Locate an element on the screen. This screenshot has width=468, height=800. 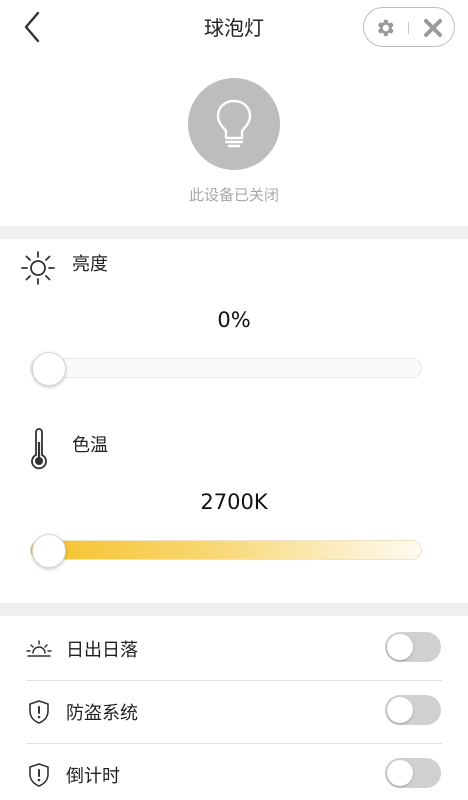
list-item-countdown: 倒计时 is located at coordinates (234, 772).